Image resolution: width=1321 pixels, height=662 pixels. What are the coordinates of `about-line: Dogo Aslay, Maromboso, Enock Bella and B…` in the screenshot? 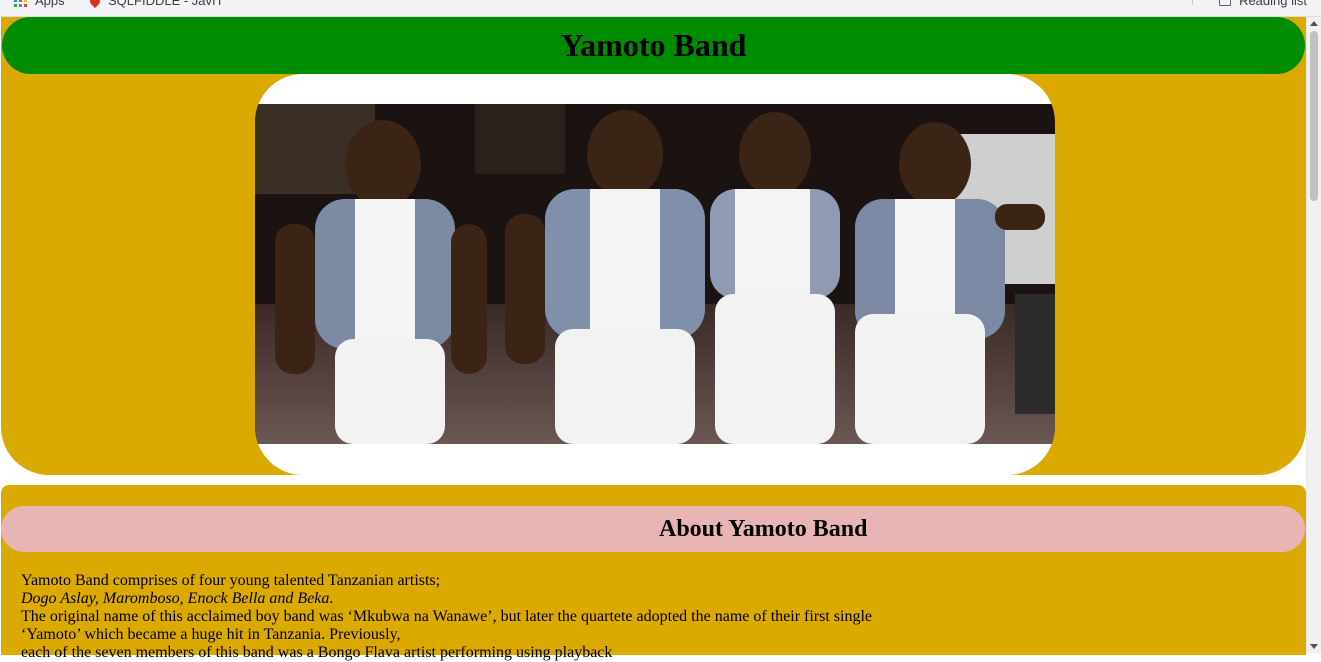 It's located at (177, 598).